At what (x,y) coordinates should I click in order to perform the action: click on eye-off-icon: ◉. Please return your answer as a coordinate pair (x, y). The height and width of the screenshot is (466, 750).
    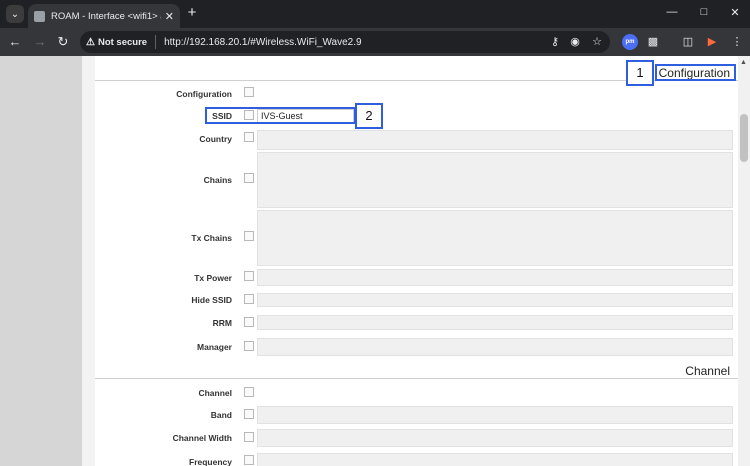
    Looking at the image, I should click on (575, 41).